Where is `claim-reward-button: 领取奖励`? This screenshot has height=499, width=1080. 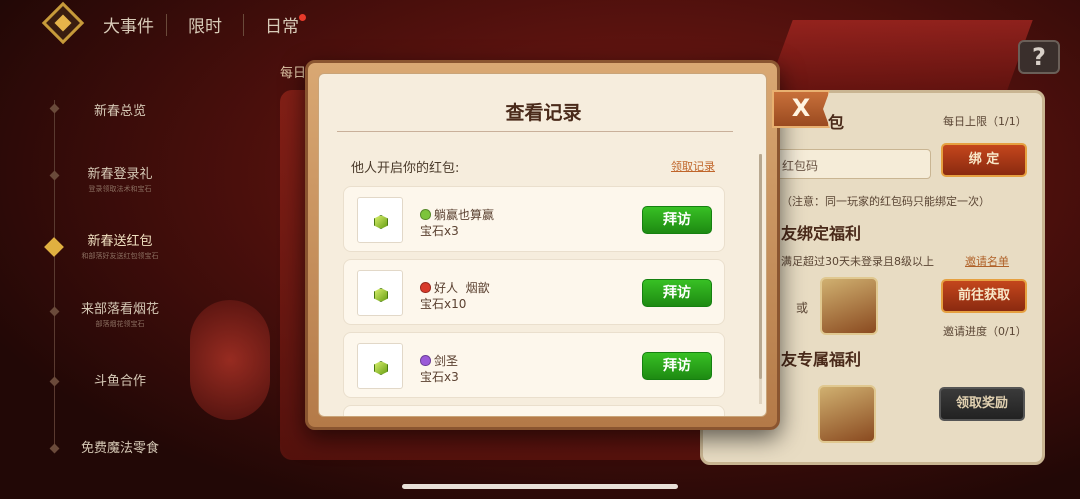 claim-reward-button: 领取奖励 is located at coordinates (982, 404).